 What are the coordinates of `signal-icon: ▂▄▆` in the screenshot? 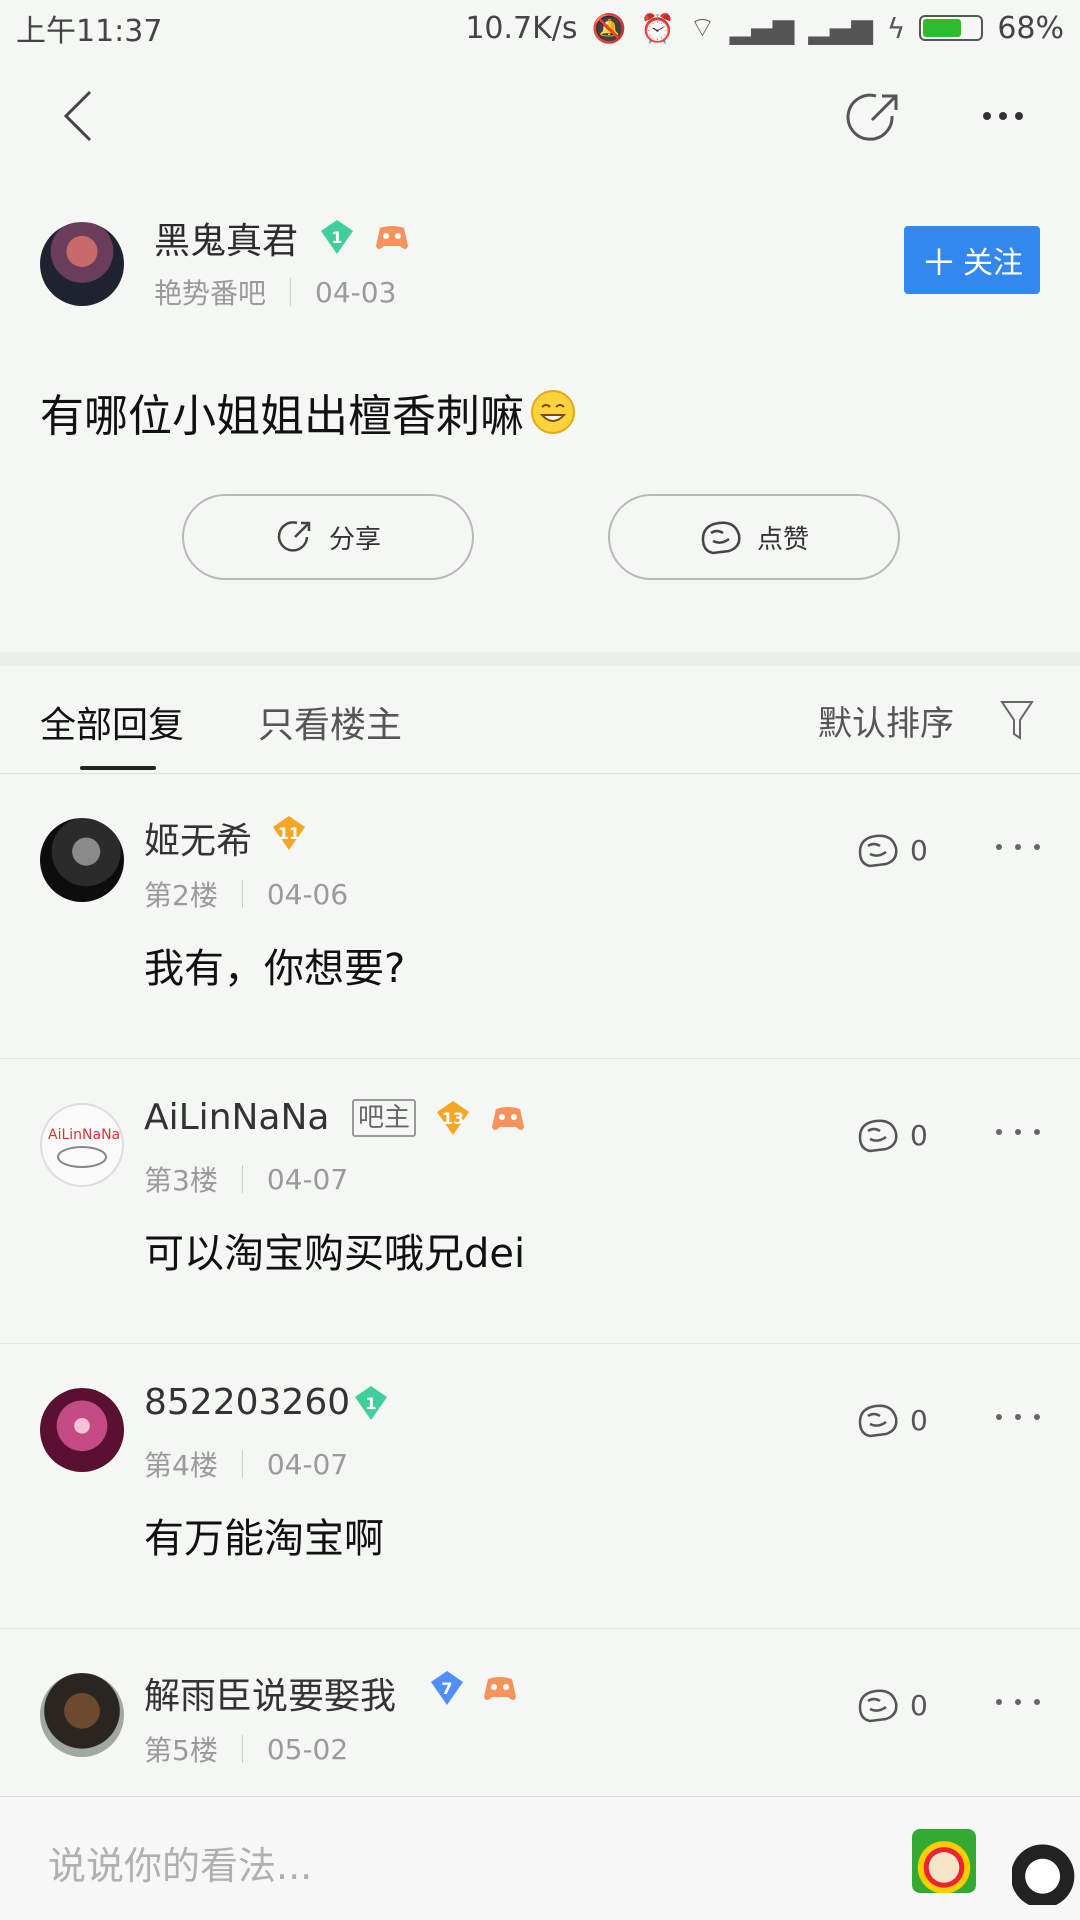 It's located at (762, 28).